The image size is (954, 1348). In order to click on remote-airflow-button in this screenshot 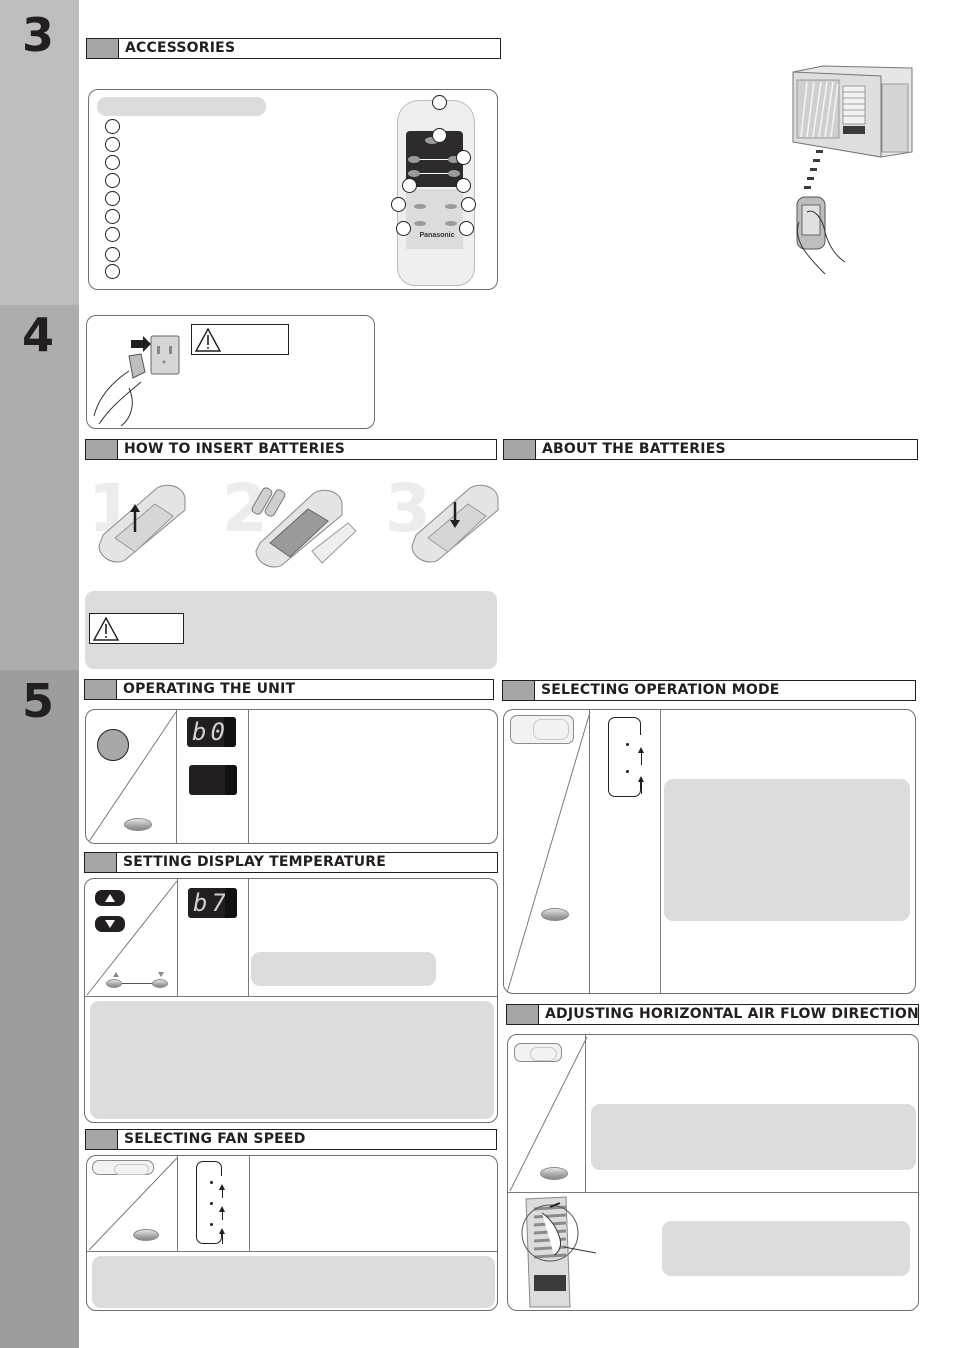, I will do `click(554, 1173)`.